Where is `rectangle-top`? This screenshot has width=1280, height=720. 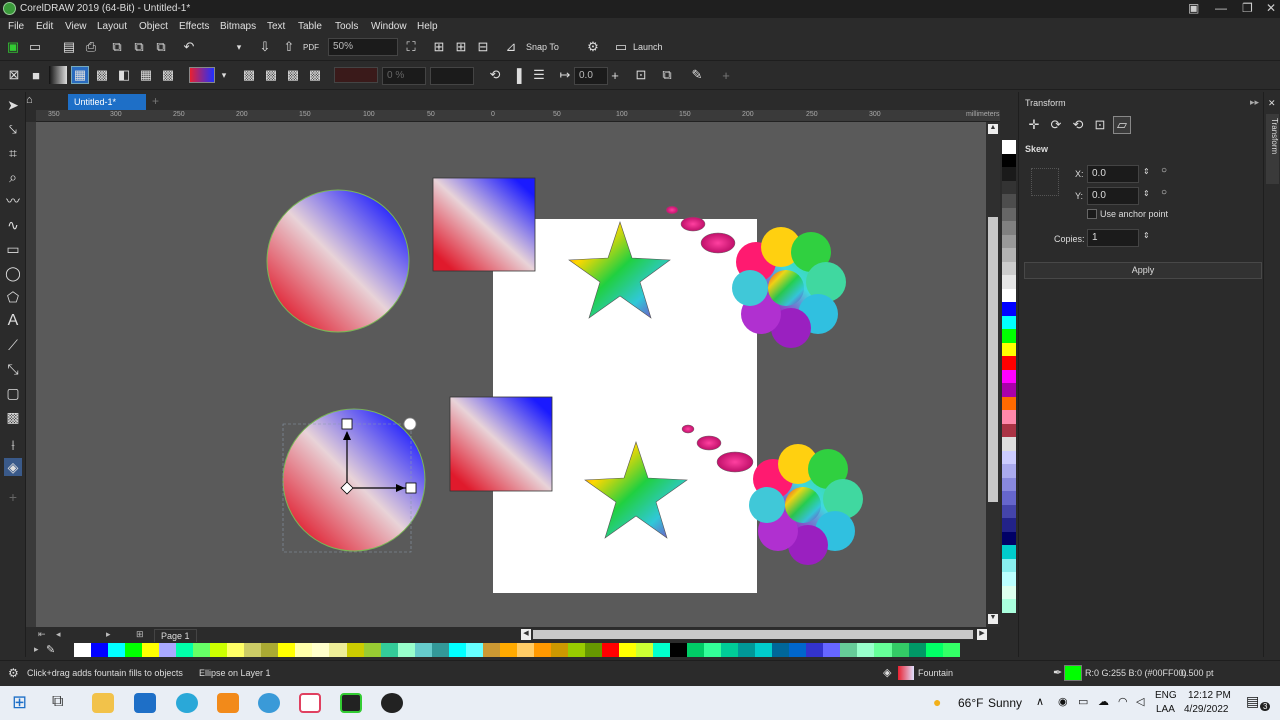 rectangle-top is located at coordinates (484, 224).